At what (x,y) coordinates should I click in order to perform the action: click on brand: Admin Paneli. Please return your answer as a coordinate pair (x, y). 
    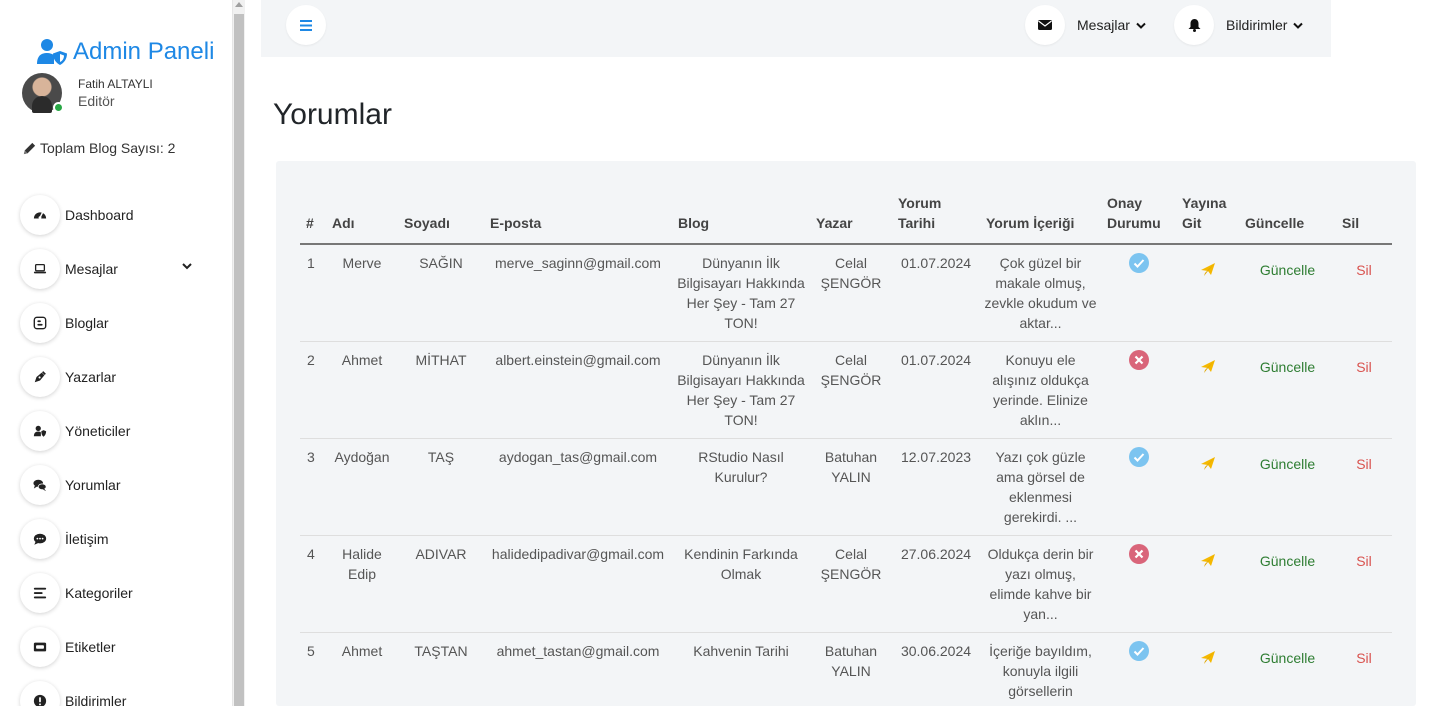
    Looking at the image, I should click on (125, 52).